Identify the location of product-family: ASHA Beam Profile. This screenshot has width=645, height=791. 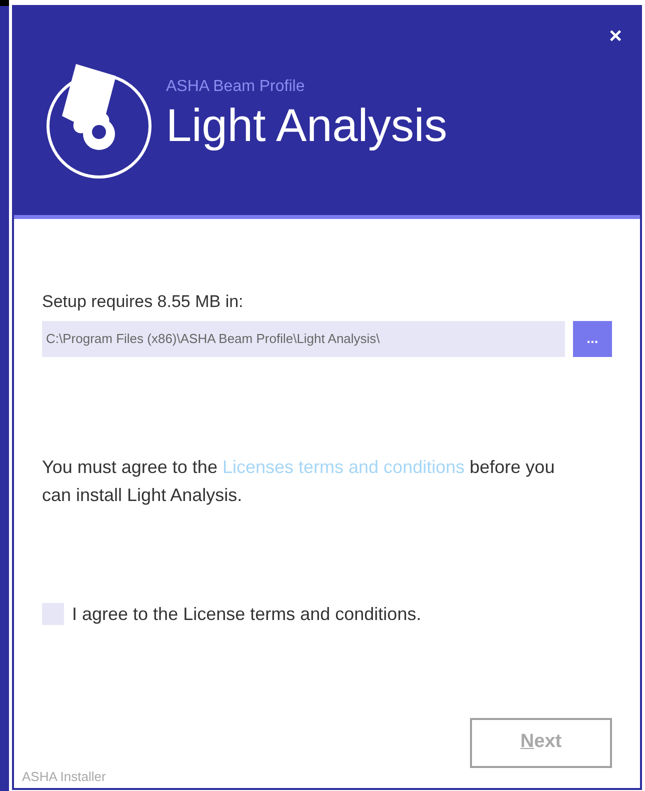
(236, 87).